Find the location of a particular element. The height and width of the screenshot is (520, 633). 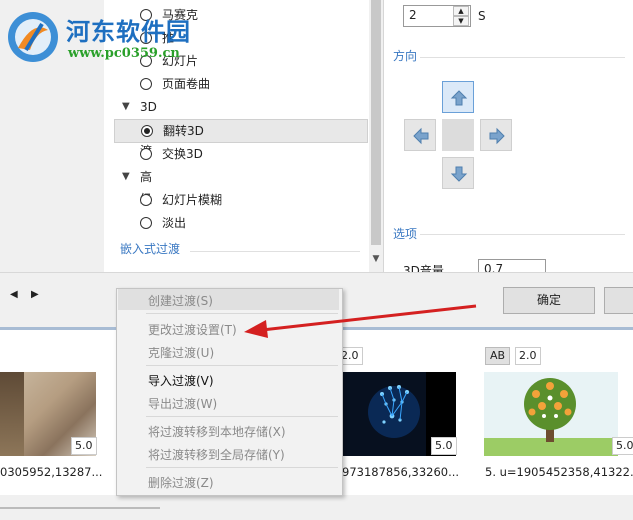

arrow-right-icon is located at coordinates (497, 136).